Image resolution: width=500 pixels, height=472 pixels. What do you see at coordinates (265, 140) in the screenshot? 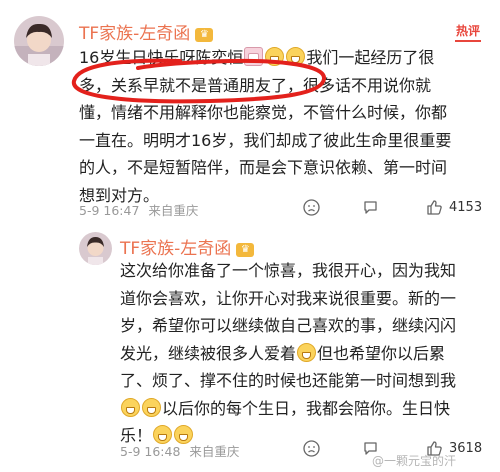
I see `text-line: 一直在。明明才16岁，我们却成了彼此生命里很重要` at bounding box center [265, 140].